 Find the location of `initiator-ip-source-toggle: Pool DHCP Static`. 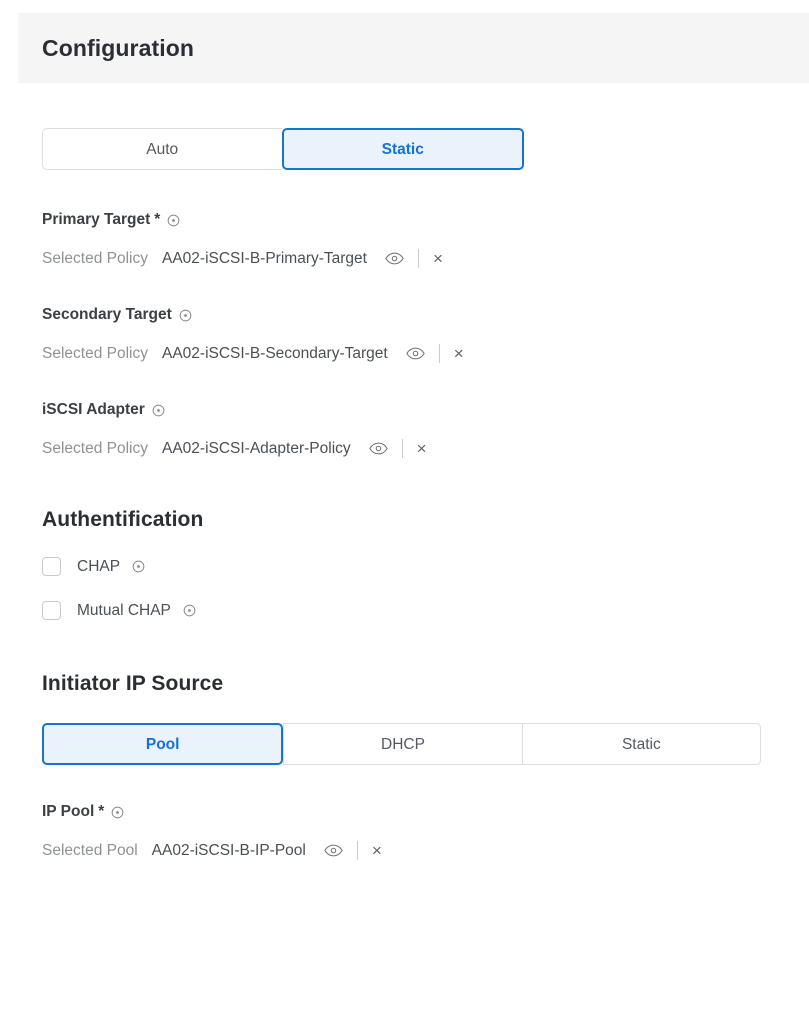

initiator-ip-source-toggle: Pool DHCP Static is located at coordinates (401, 744).